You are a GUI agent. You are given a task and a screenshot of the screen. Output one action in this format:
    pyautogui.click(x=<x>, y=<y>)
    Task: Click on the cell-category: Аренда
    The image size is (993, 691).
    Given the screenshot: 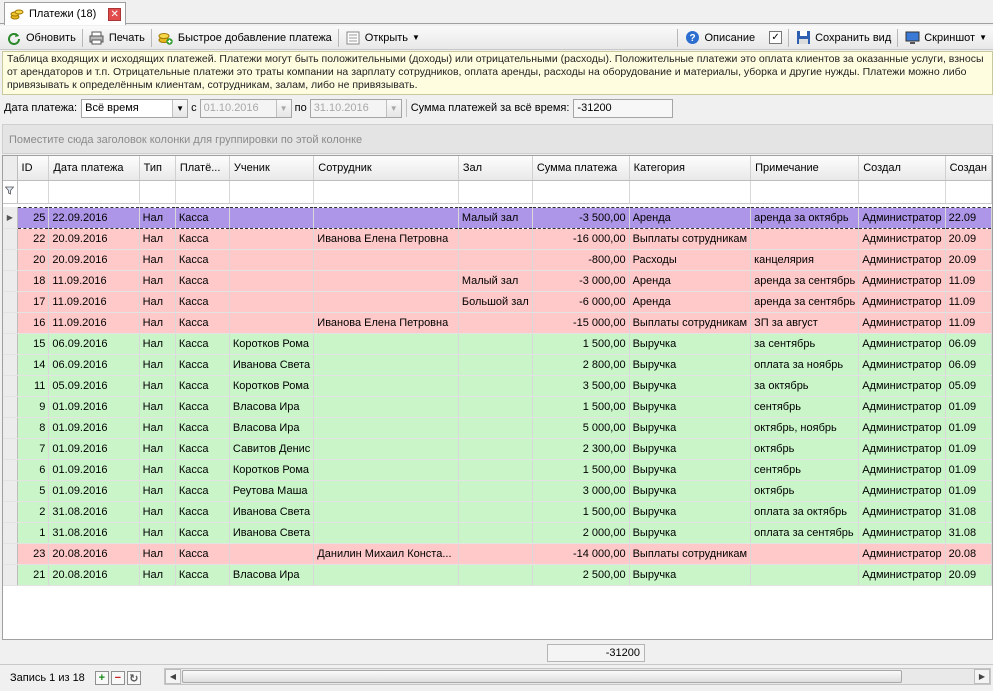 What is the action you would take?
    pyautogui.click(x=690, y=217)
    